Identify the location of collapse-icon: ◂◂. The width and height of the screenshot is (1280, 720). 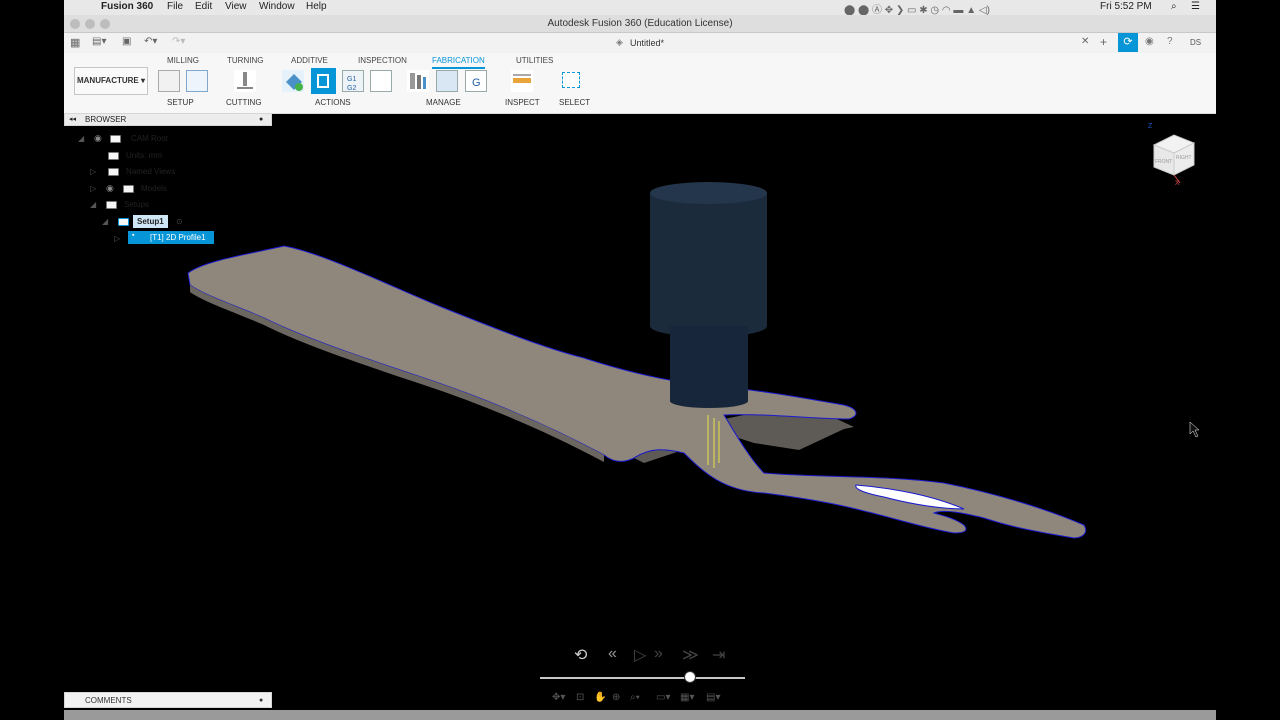
(72, 120).